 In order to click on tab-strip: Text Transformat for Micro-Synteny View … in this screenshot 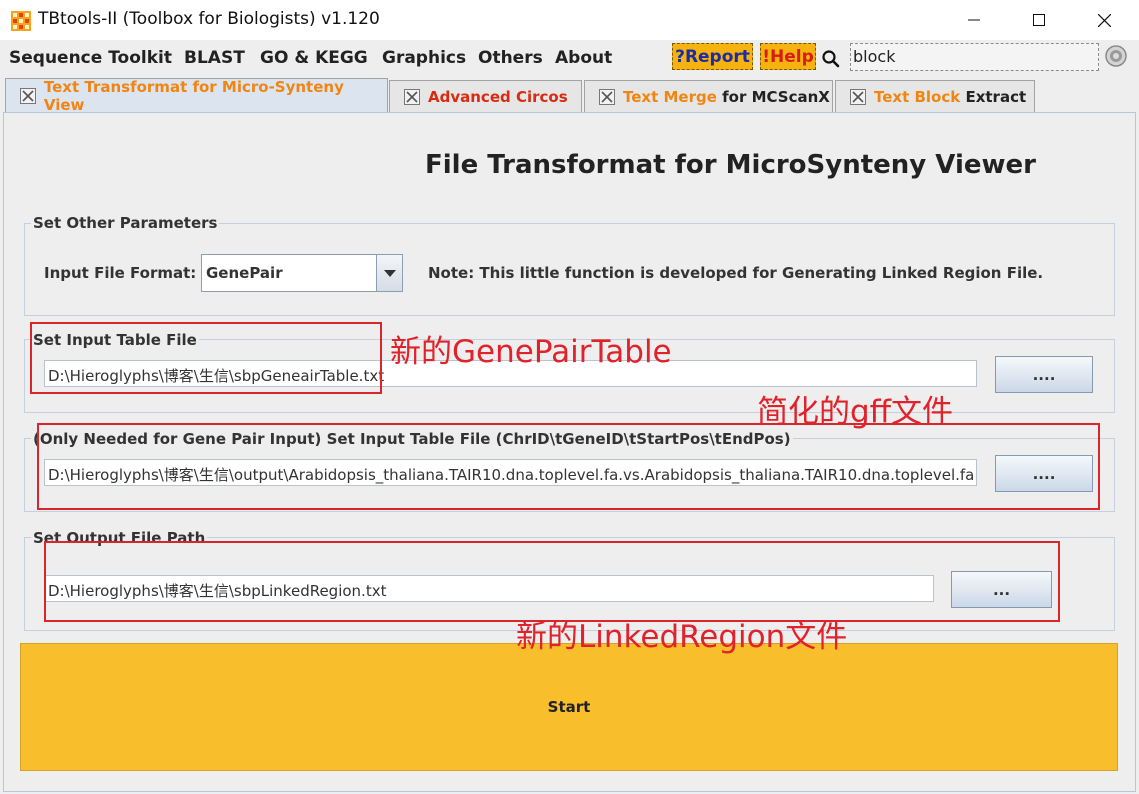, I will do `click(569, 95)`.